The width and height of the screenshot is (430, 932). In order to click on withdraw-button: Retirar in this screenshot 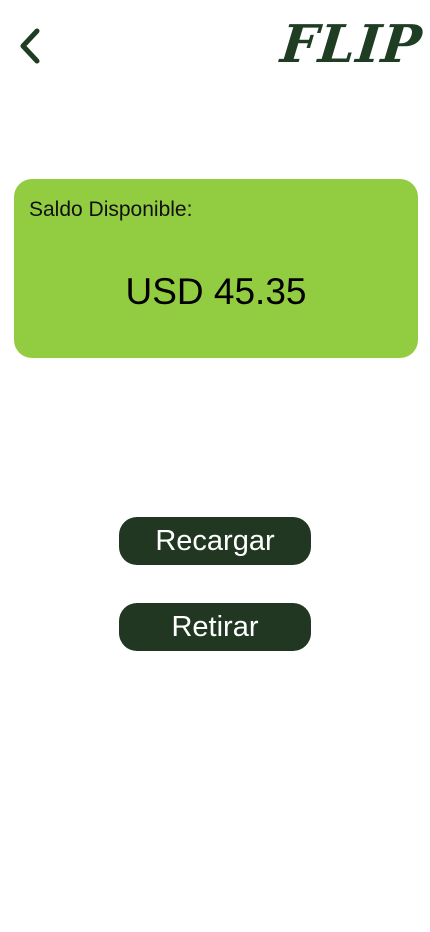, I will do `click(215, 627)`.